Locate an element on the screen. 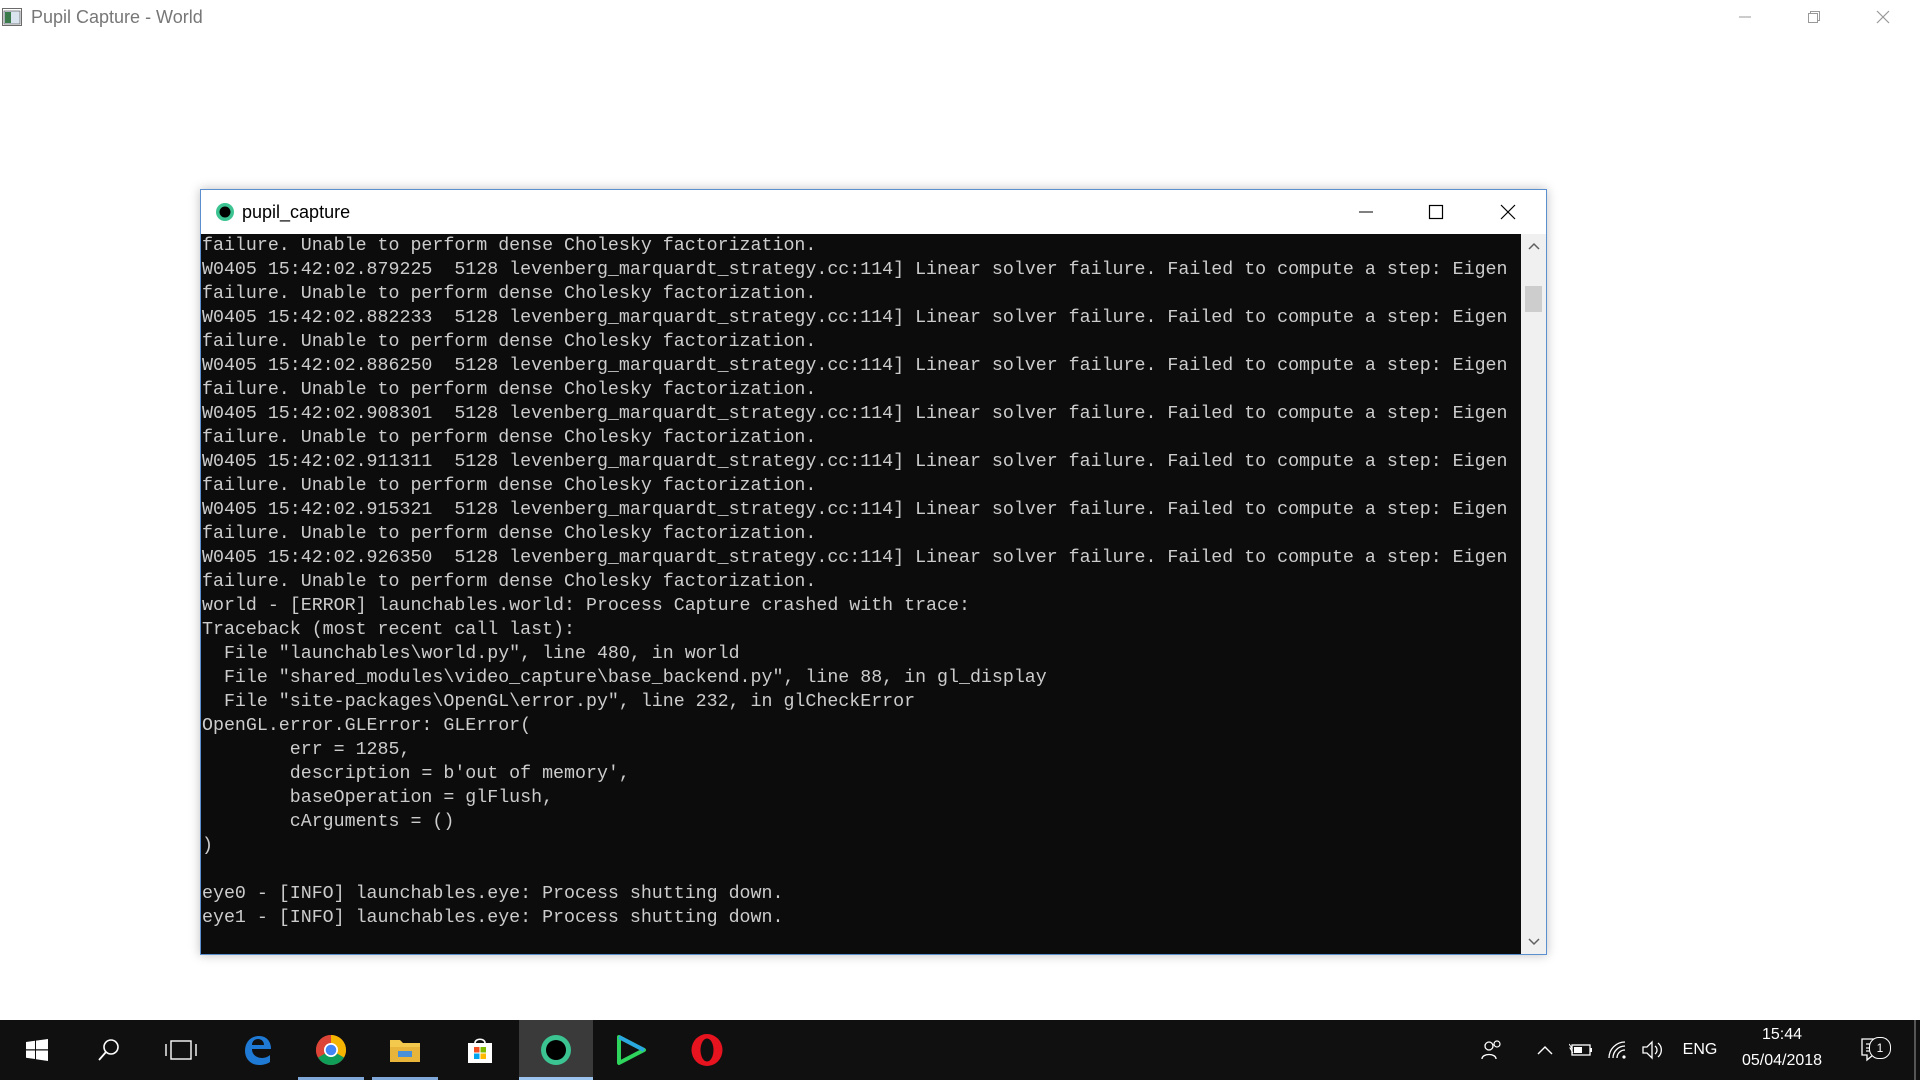 The image size is (1920, 1080). edge-icon is located at coordinates (258, 1050).